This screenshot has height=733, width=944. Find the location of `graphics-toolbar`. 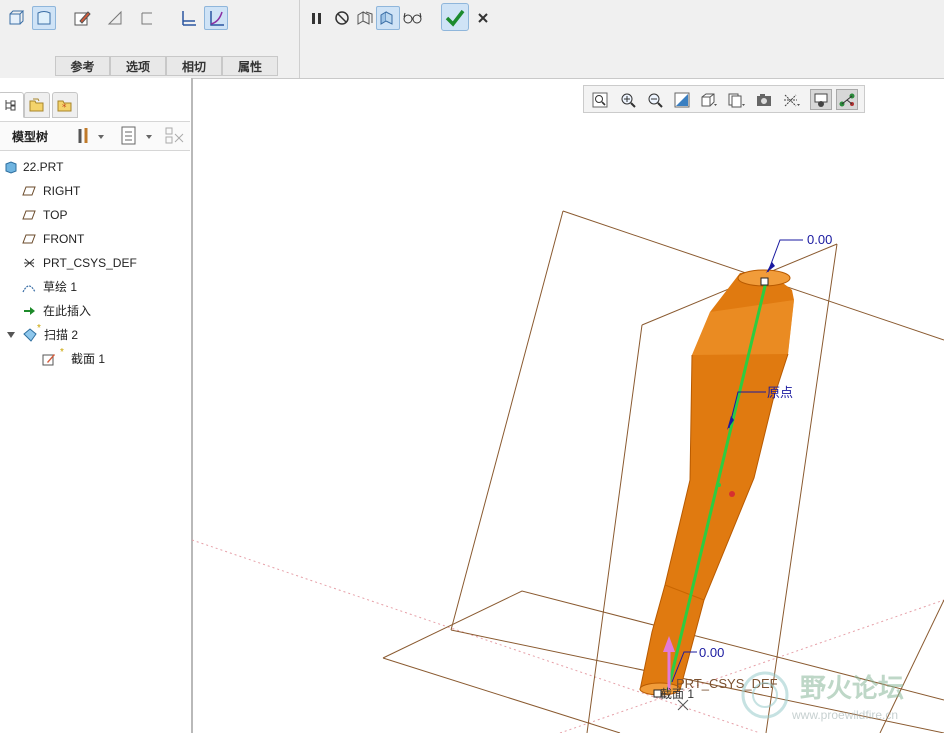

graphics-toolbar is located at coordinates (724, 99).